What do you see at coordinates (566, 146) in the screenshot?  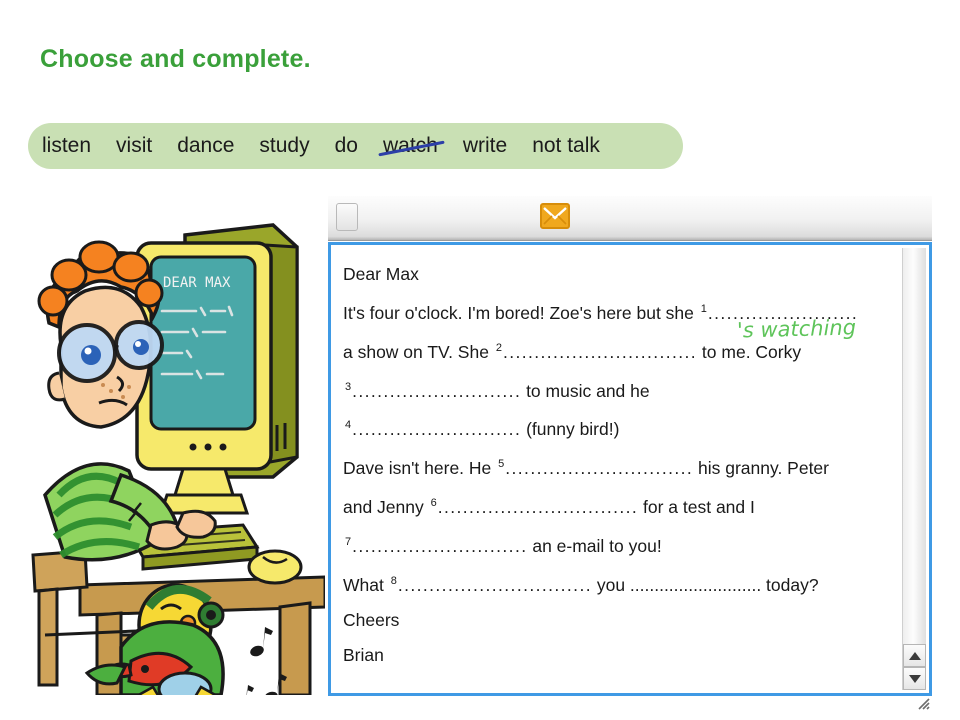 I see `word-bank-item-not-talk: not talk` at bounding box center [566, 146].